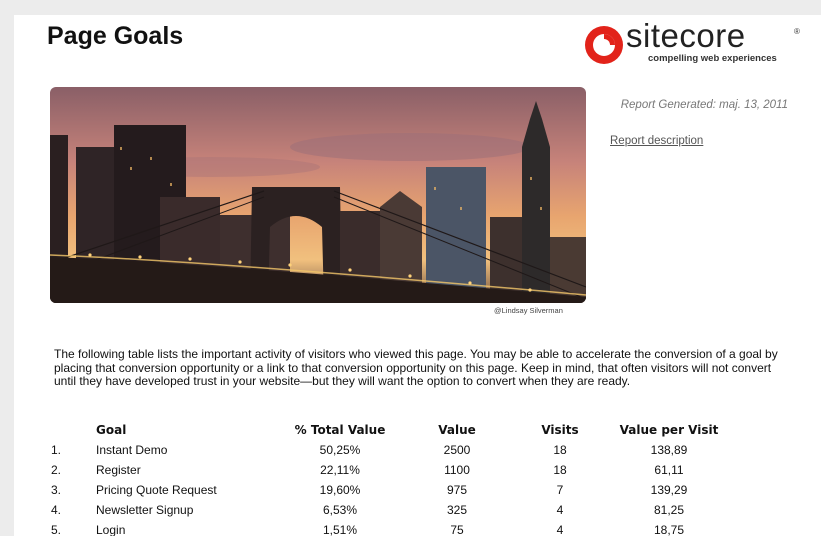  Describe the element at coordinates (669, 490) in the screenshot. I see `value-per-visit: 139,29` at that location.